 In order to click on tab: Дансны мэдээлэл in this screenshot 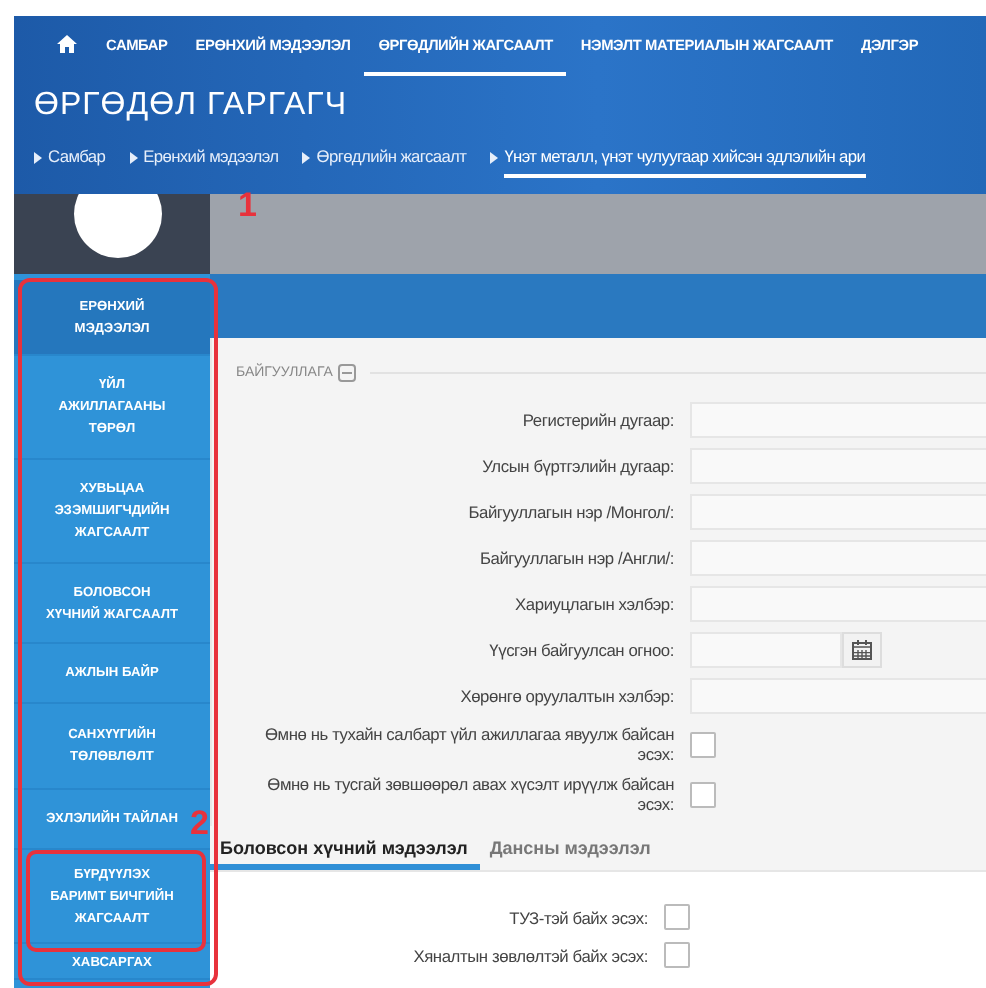, I will do `click(571, 848)`.